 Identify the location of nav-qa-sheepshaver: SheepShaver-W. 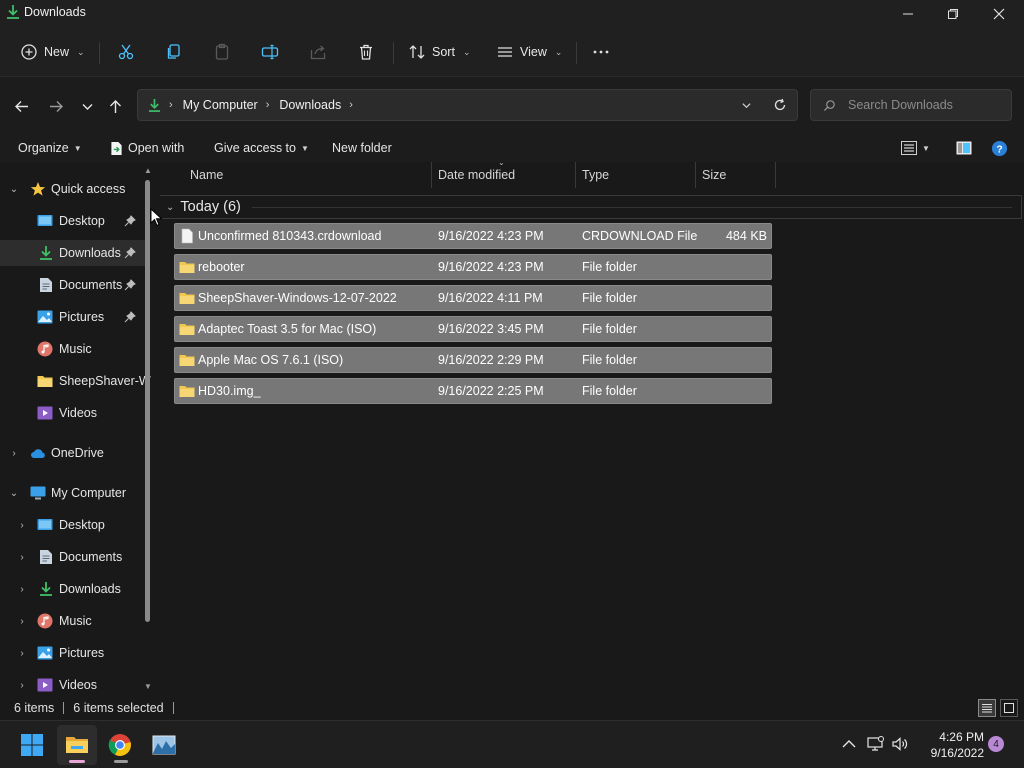
(75, 381).